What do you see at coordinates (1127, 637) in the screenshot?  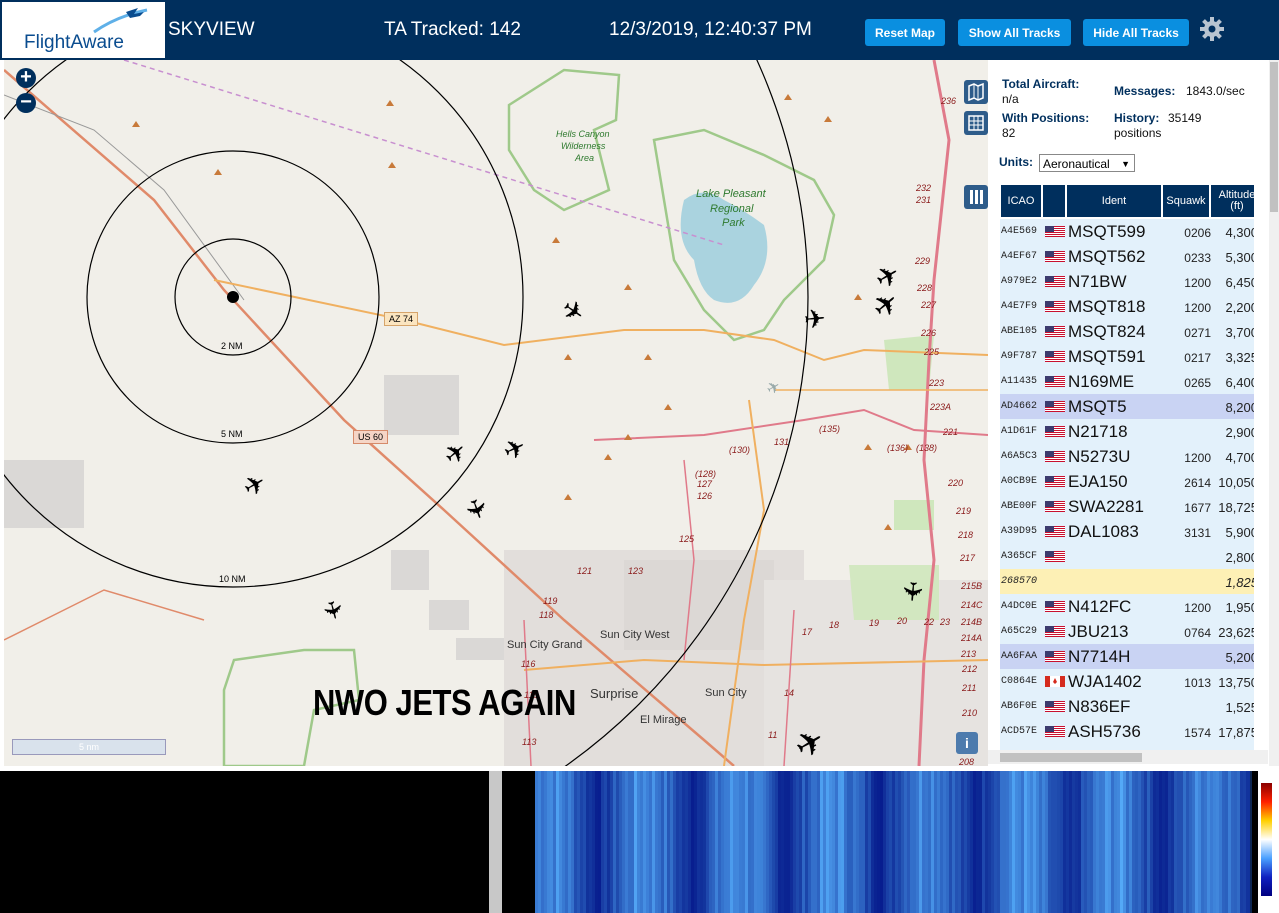 I see `table-row: A65C29JBU213076423,625 ▲` at bounding box center [1127, 637].